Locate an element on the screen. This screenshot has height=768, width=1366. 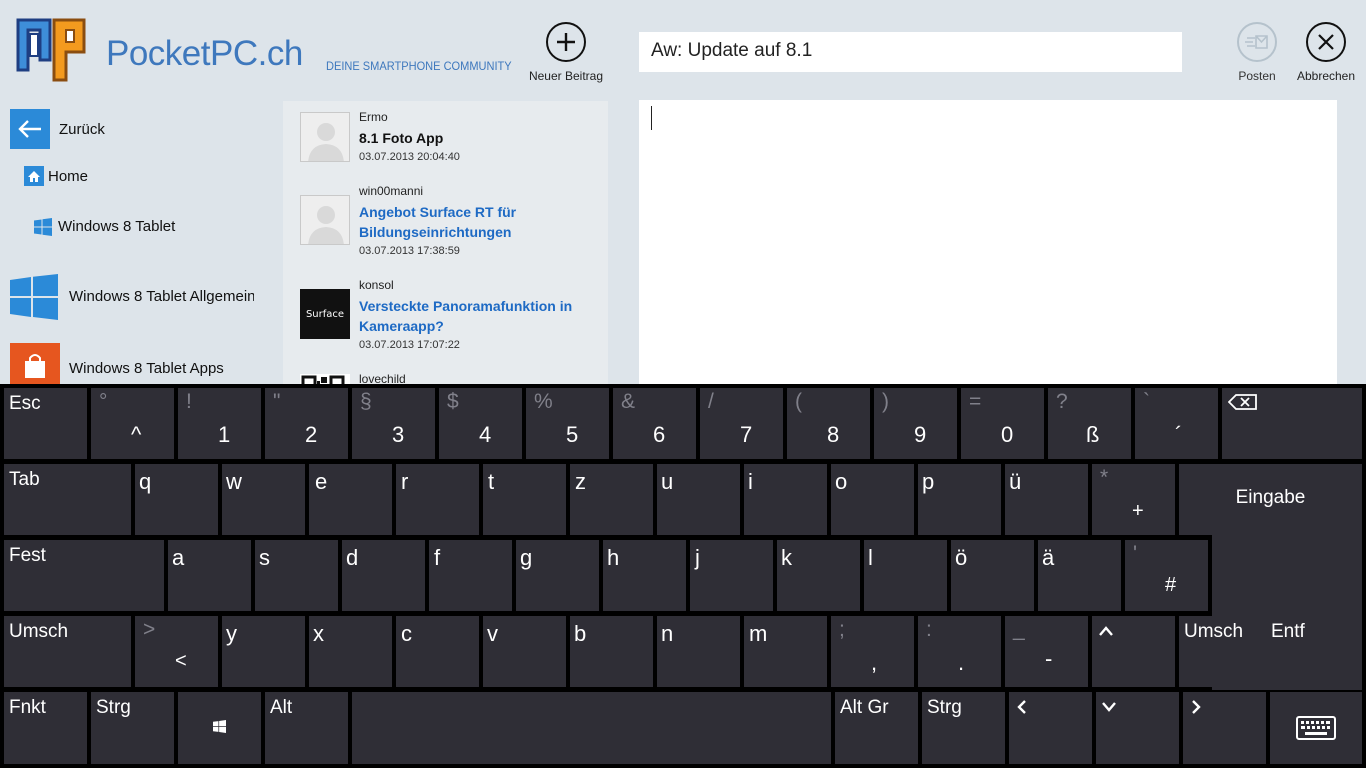
key-e: e is located at coordinates (350, 499).